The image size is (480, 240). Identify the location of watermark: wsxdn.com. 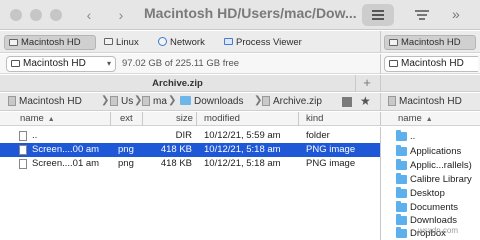
(438, 230).